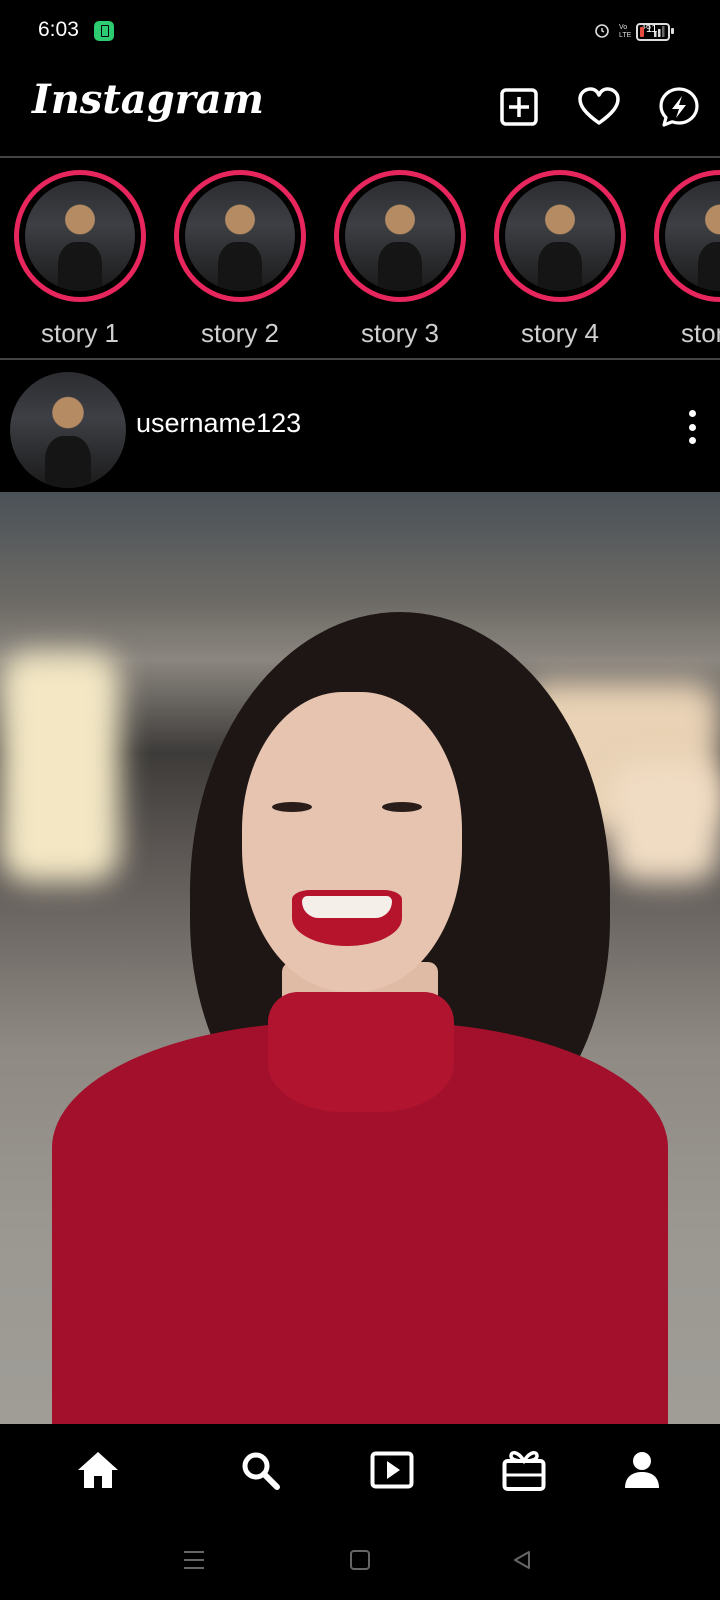  Describe the element at coordinates (400, 333) in the screenshot. I see `story-label: story 3` at that location.